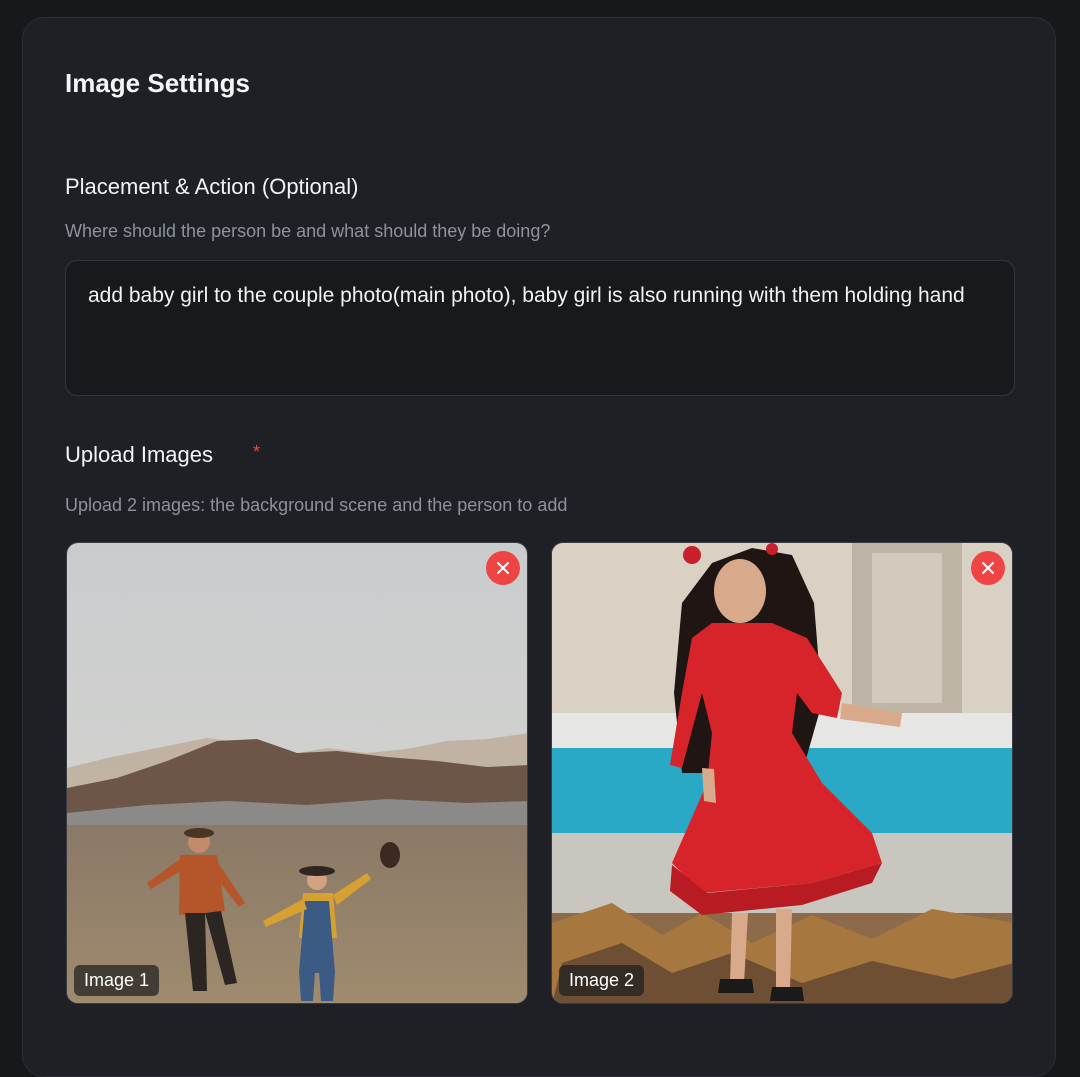  Describe the element at coordinates (139, 454) in the screenshot. I see `upload-images-label: Upload Images` at that location.